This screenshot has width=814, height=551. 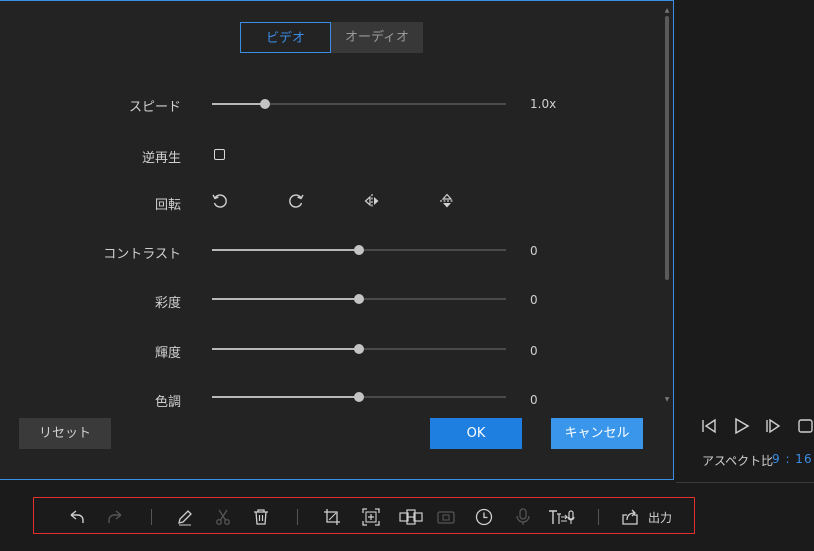 What do you see at coordinates (534, 300) in the screenshot?
I see `saturation-value: 0` at bounding box center [534, 300].